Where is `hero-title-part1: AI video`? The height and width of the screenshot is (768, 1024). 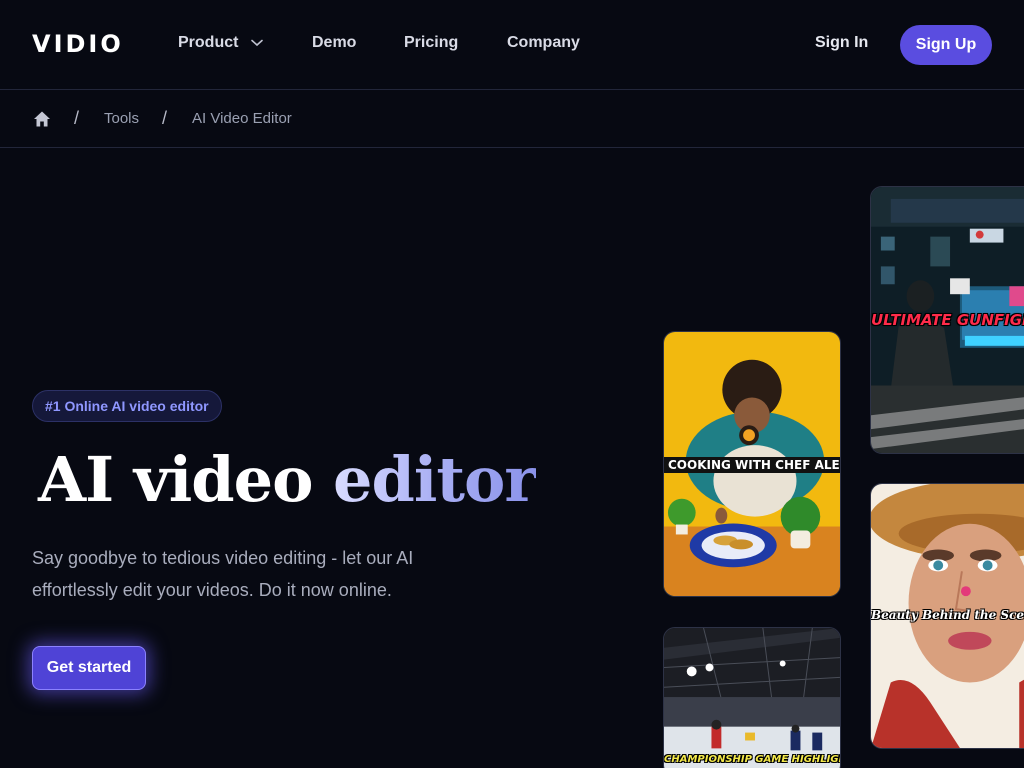 hero-title-part1: AI video is located at coordinates (175, 479).